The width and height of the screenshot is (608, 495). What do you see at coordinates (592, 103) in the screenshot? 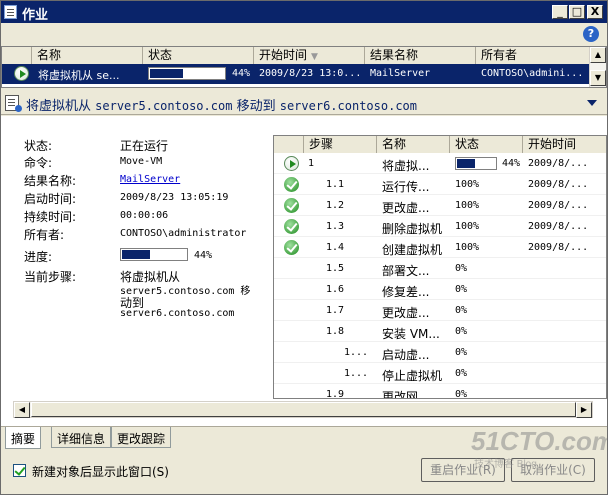
I see `collapse-chevron-icon` at bounding box center [592, 103].